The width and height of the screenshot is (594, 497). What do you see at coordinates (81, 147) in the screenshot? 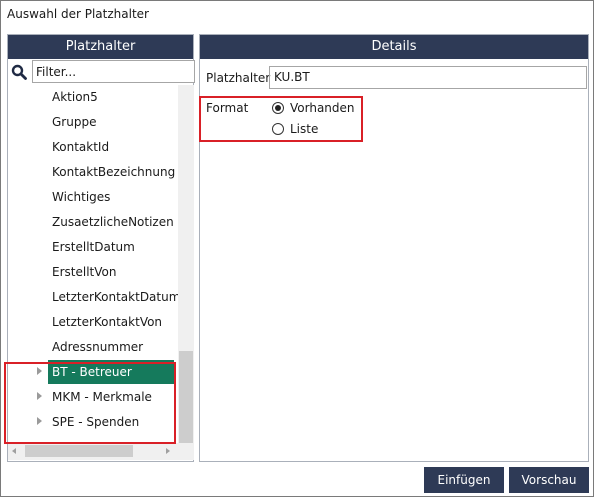
I see `tree-item-label: KontaktId` at bounding box center [81, 147].